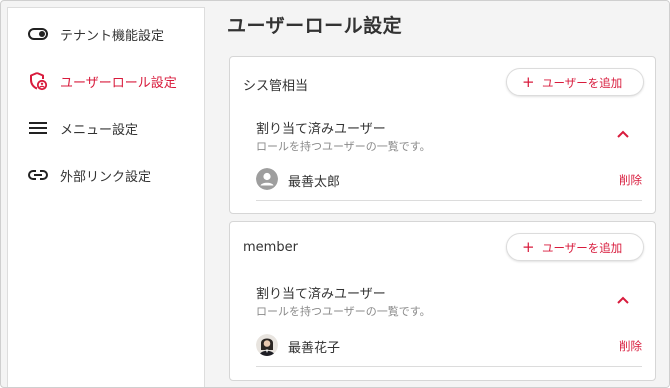 This screenshot has height=388, width=670. I want to click on list-item: 最善太郎 削除, so click(449, 180).